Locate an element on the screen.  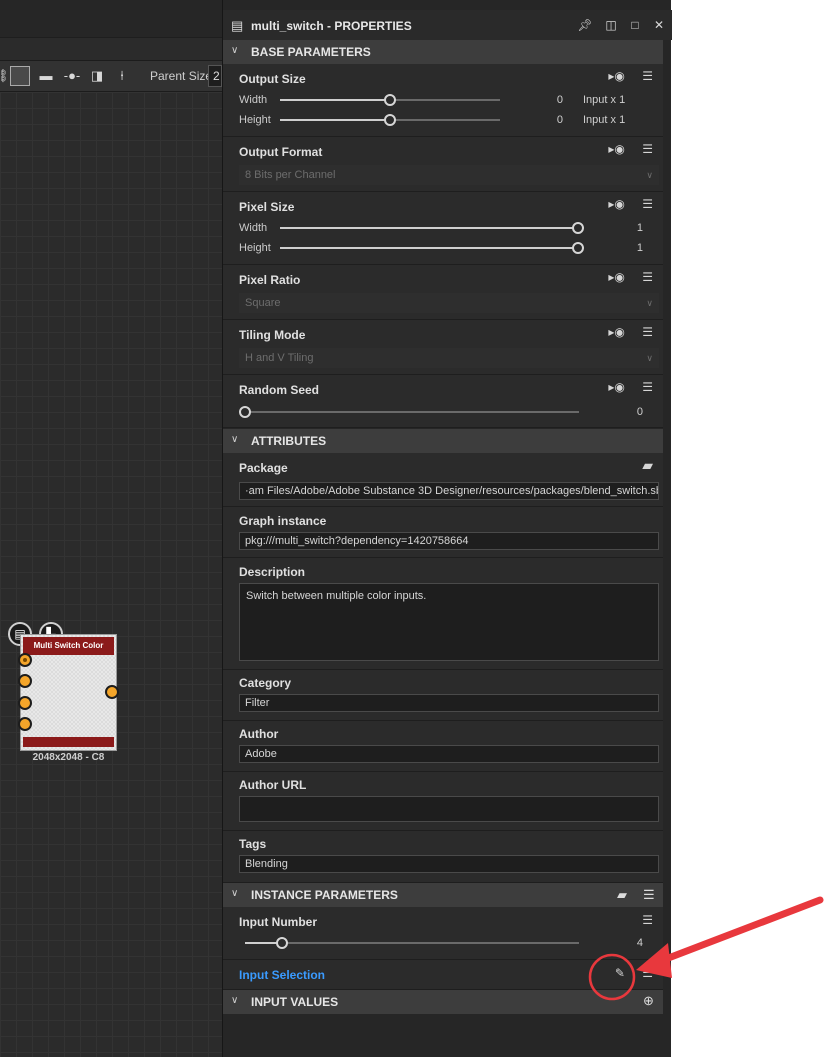
output-height-label: Height is located at coordinates (255, 120).